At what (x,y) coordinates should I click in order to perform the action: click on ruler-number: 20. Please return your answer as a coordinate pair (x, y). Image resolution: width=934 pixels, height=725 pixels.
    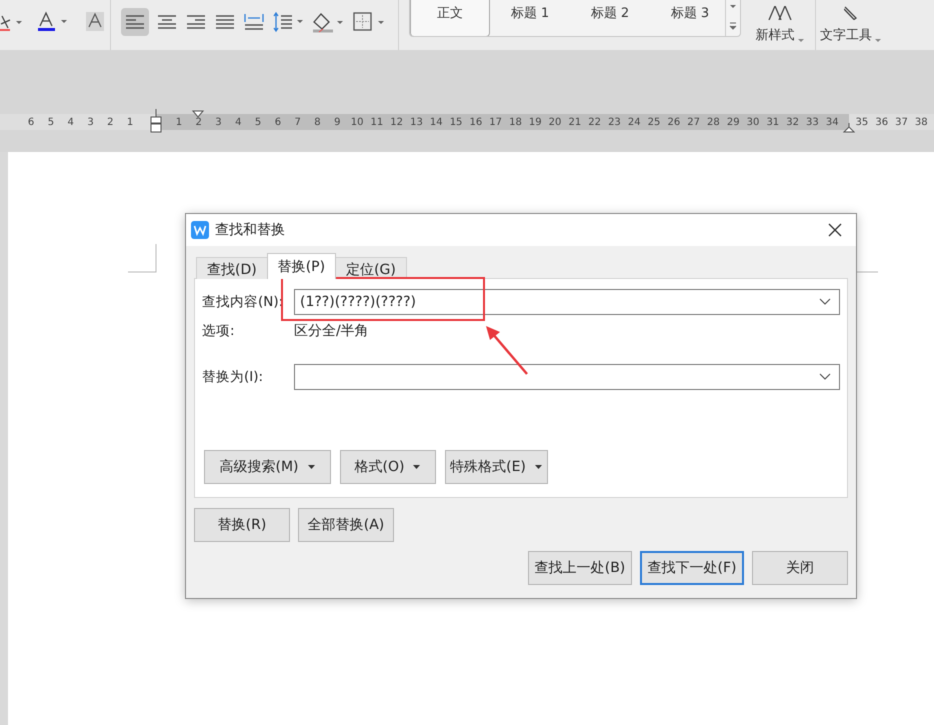
    Looking at the image, I should click on (555, 122).